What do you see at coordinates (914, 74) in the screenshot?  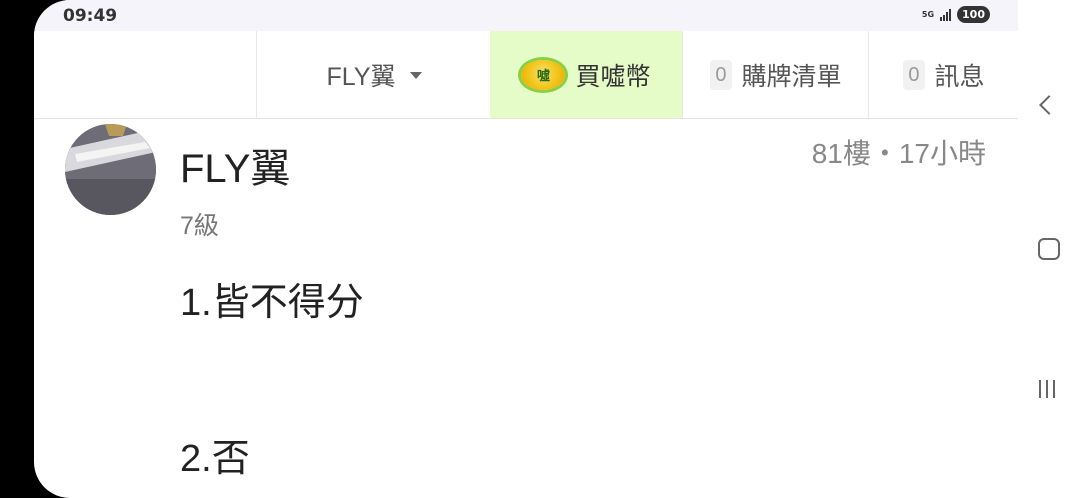 I see `messages-count: 0` at bounding box center [914, 74].